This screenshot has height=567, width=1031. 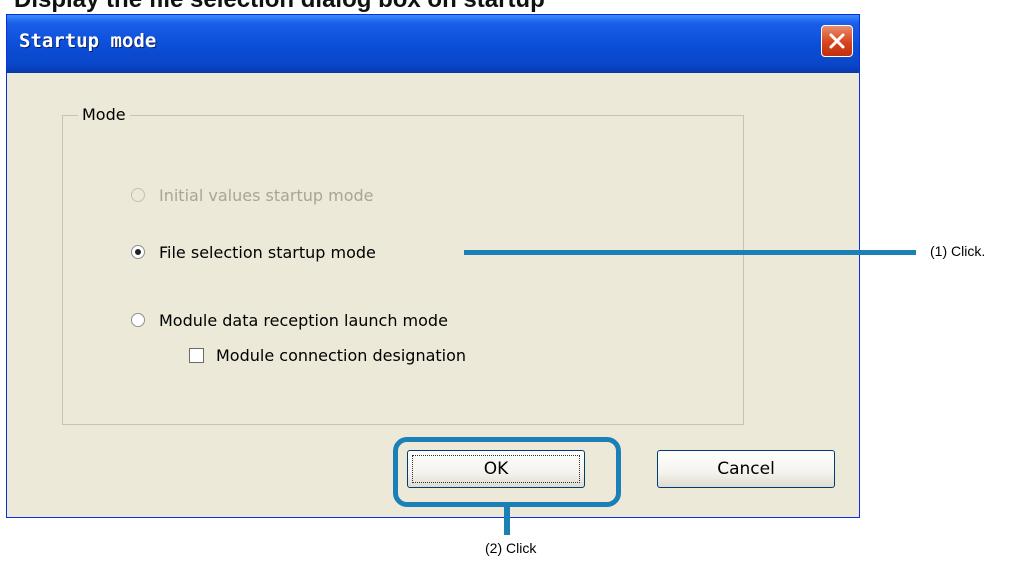 I want to click on cancel-button-label: Cancel, so click(x=746, y=469).